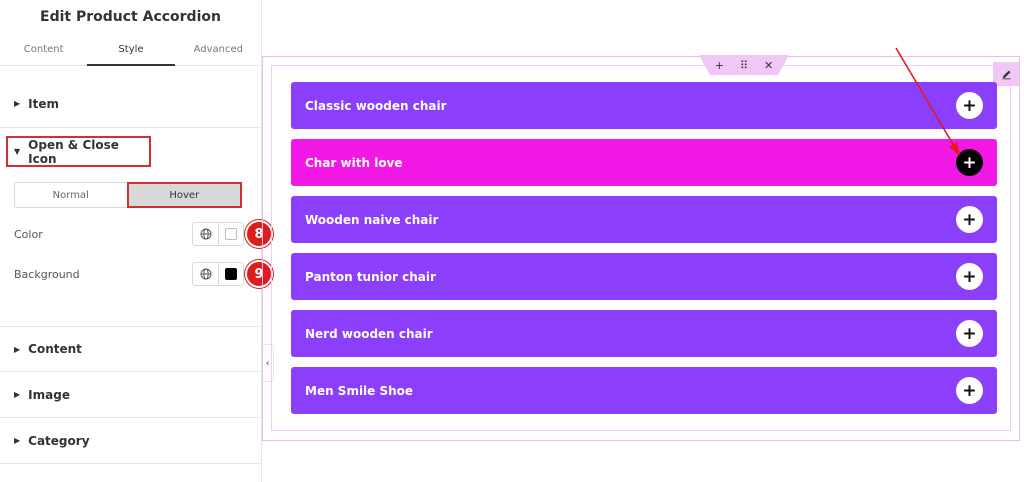  I want to click on background-swatch-button, so click(231, 274).